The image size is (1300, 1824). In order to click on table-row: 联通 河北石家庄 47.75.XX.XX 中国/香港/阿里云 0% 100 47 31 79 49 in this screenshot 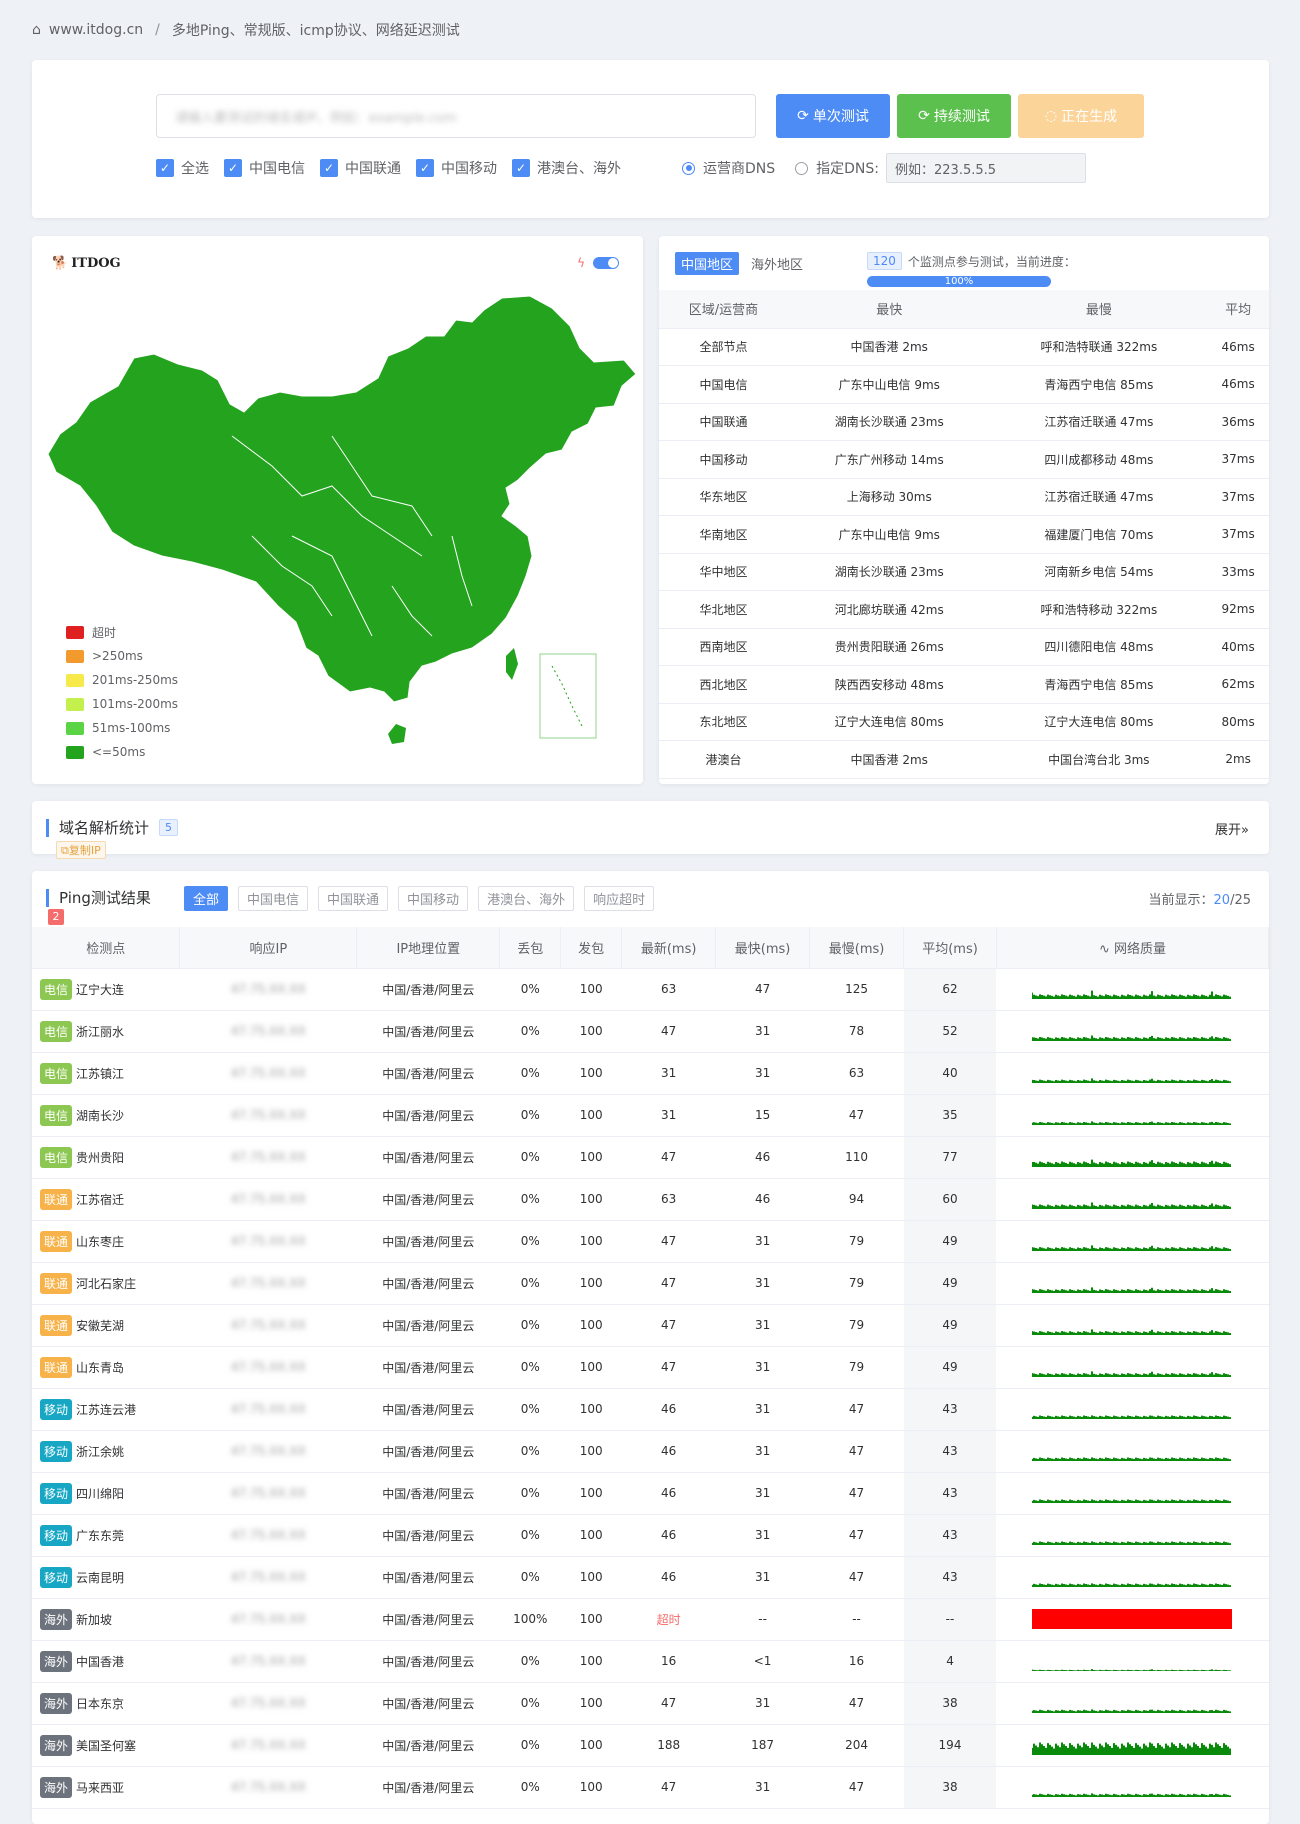, I will do `click(650, 1283)`.